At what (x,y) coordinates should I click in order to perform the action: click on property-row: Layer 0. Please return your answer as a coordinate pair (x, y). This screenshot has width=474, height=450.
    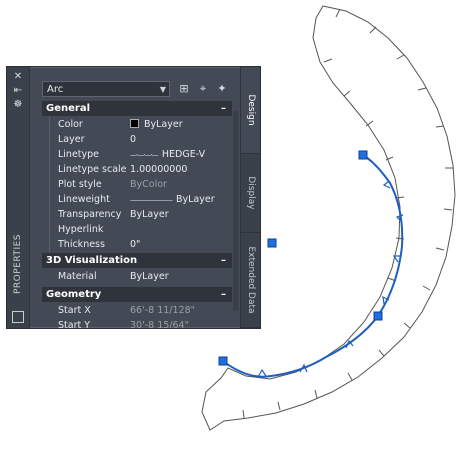
    Looking at the image, I should click on (137, 139).